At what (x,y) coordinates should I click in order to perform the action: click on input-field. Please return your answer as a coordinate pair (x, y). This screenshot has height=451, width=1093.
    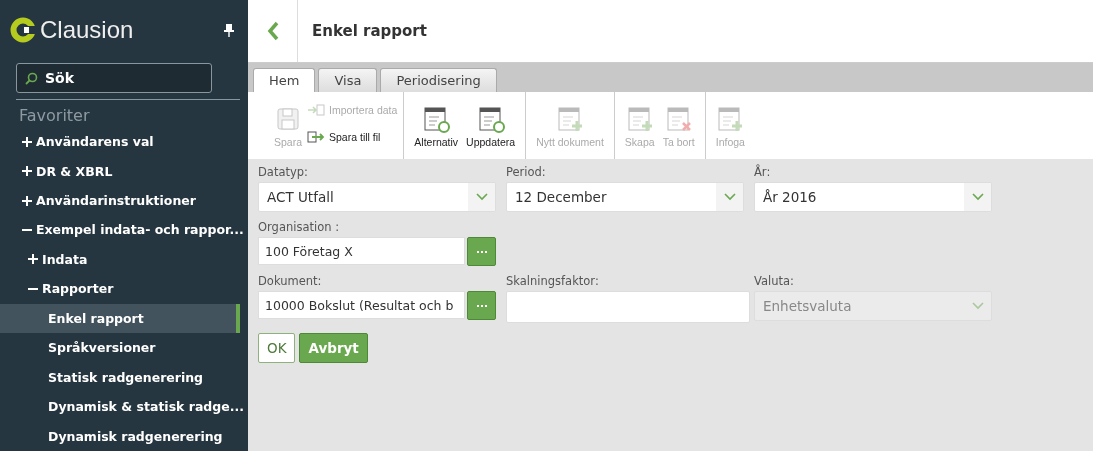
    Looking at the image, I should click on (628, 307).